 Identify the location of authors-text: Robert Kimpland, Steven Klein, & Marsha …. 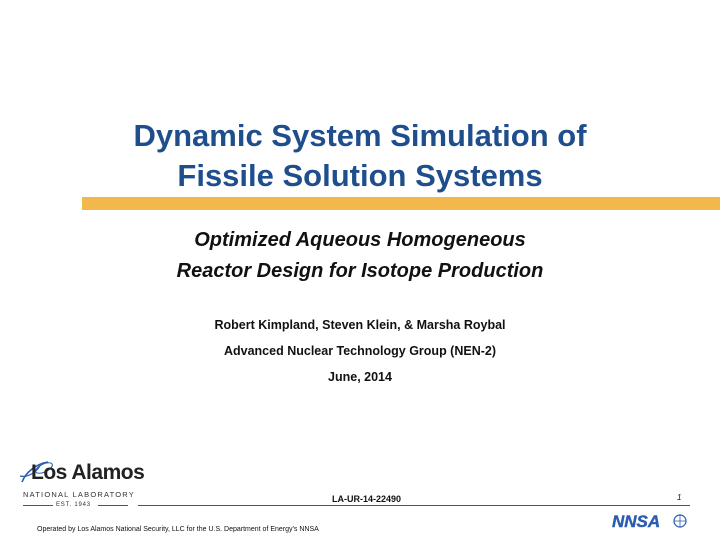
(360, 325).